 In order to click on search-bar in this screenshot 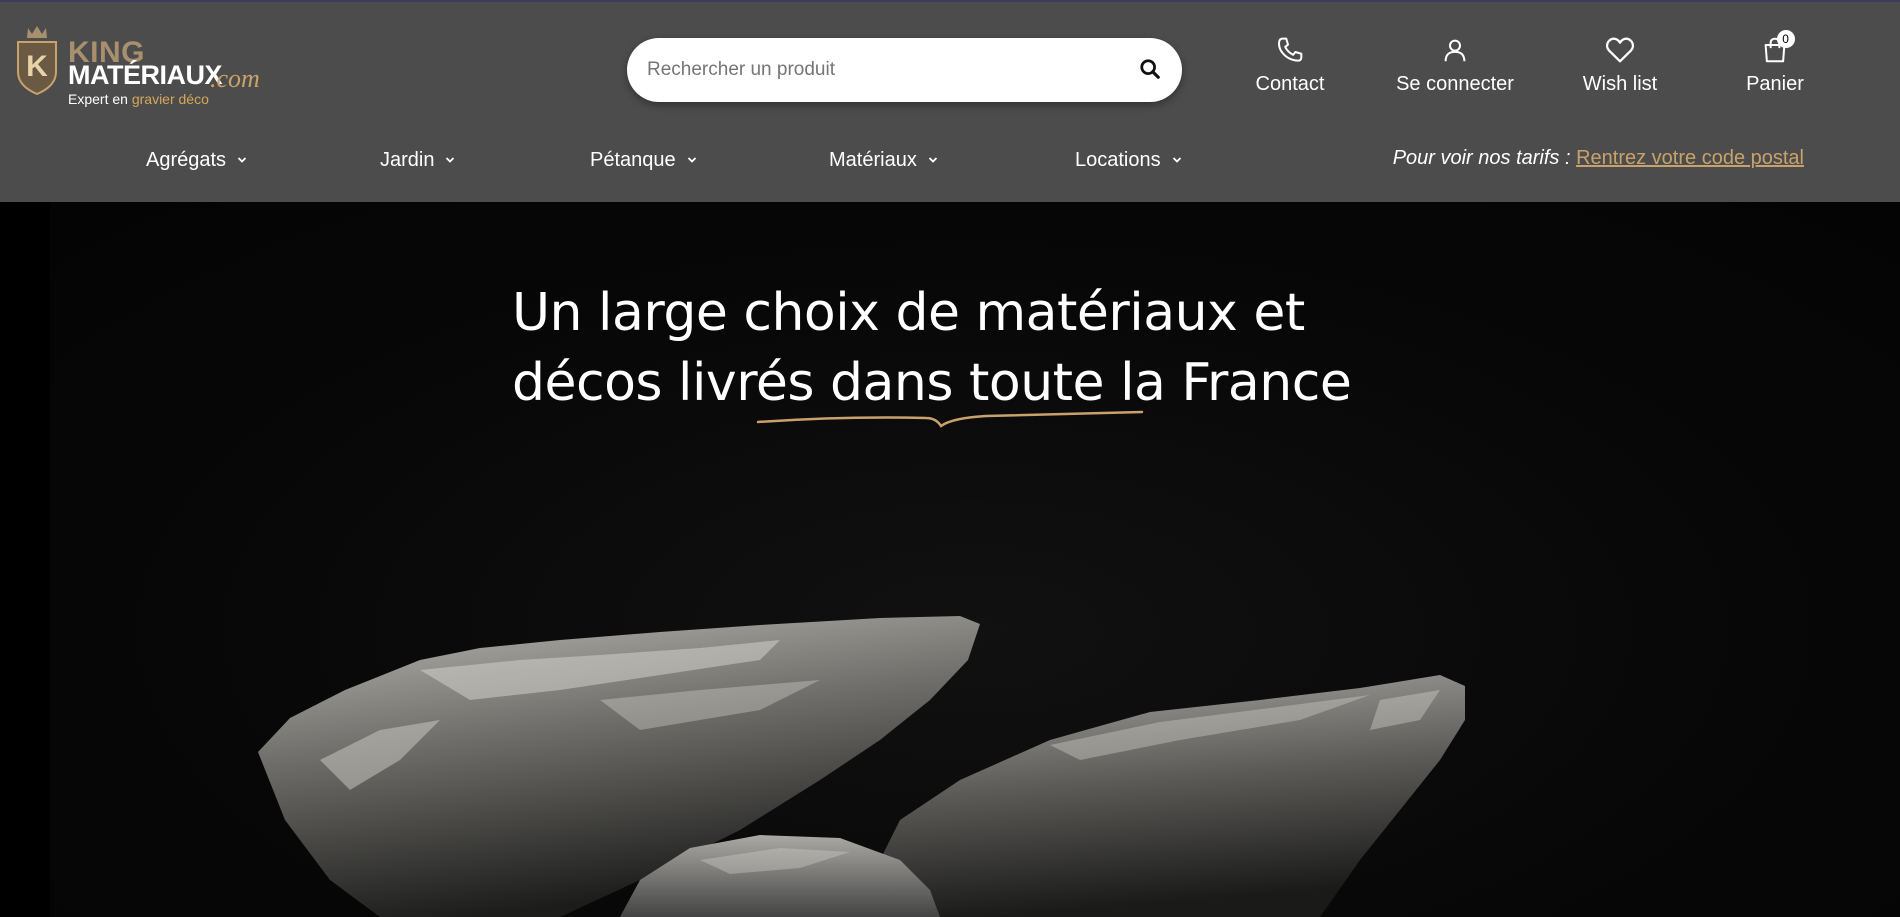, I will do `click(904, 70)`.